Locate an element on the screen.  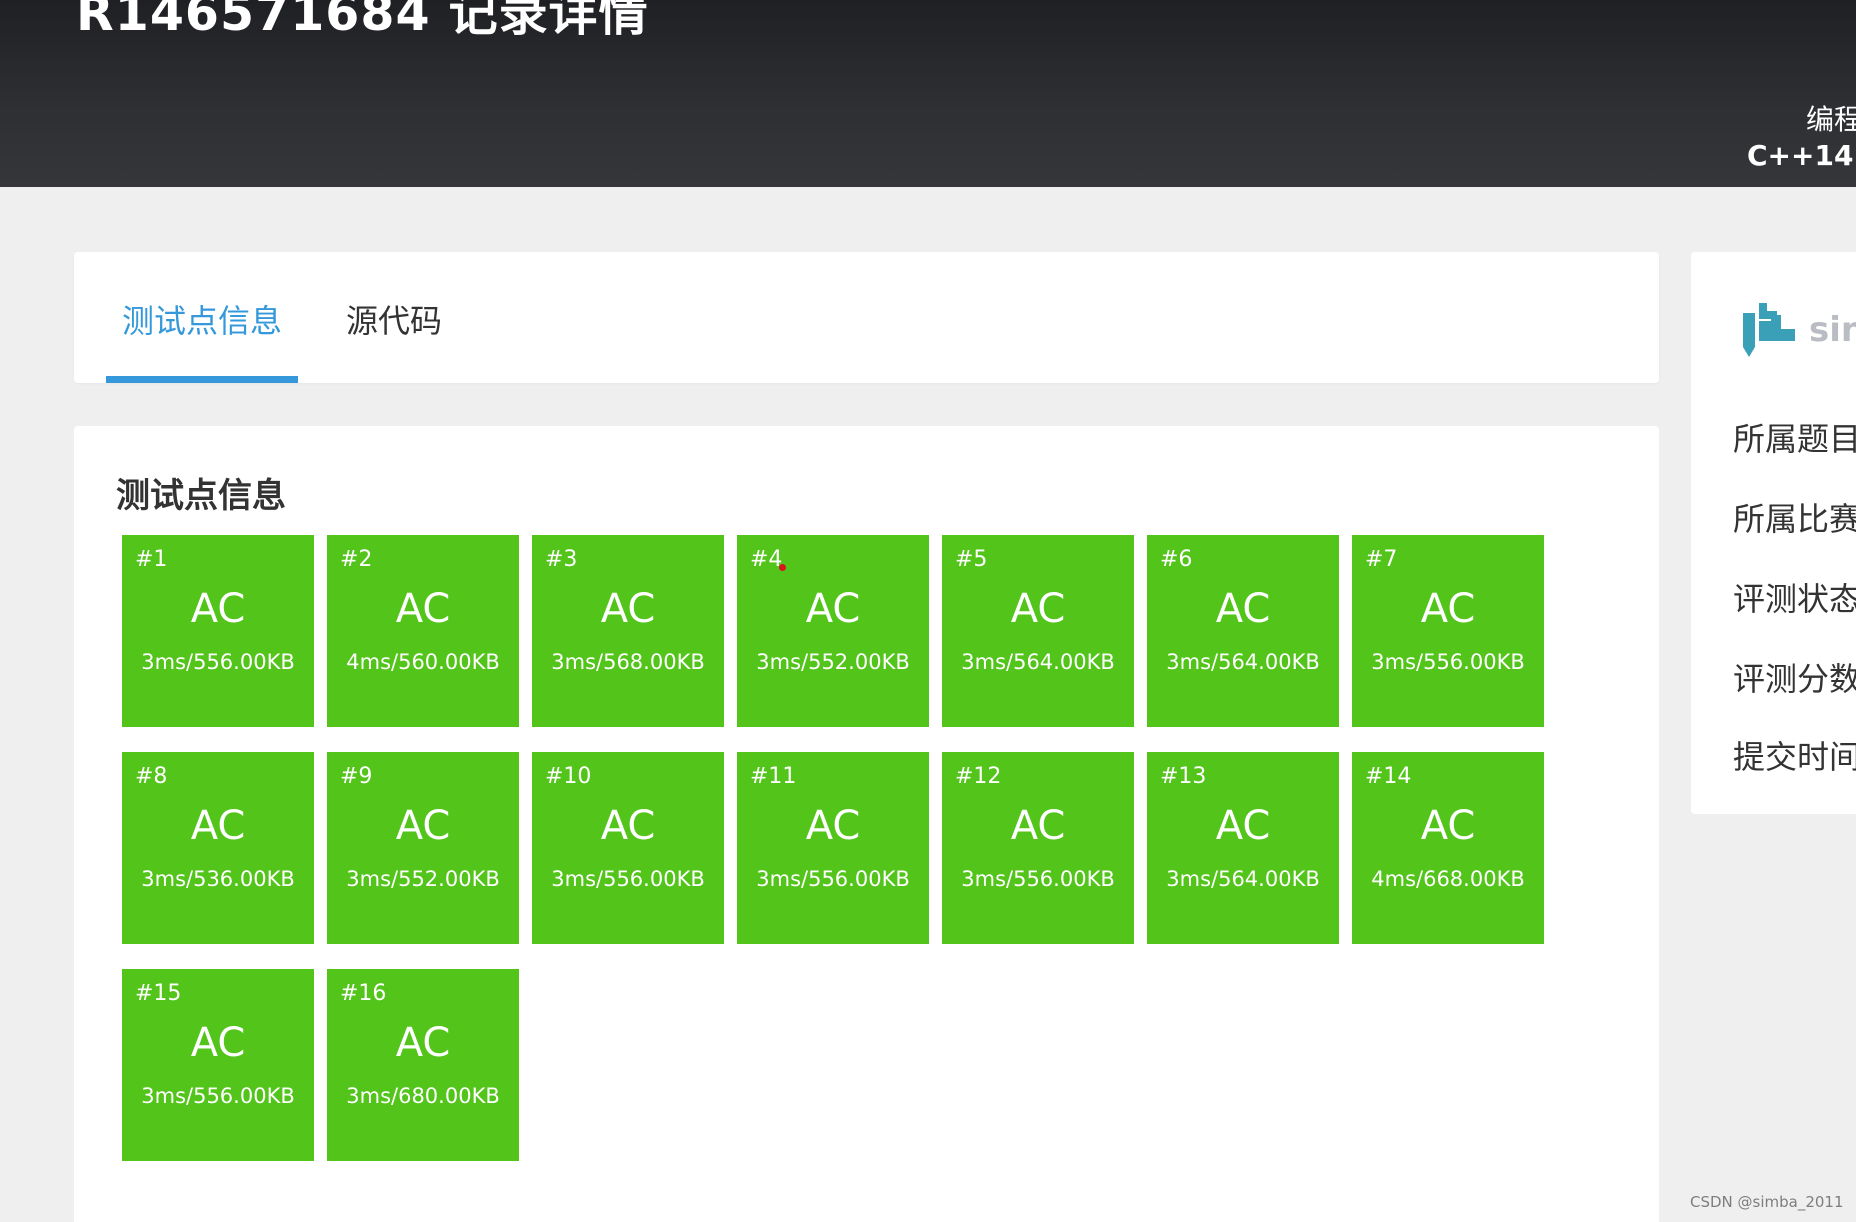
testcase-id: #6 is located at coordinates (1176, 559).